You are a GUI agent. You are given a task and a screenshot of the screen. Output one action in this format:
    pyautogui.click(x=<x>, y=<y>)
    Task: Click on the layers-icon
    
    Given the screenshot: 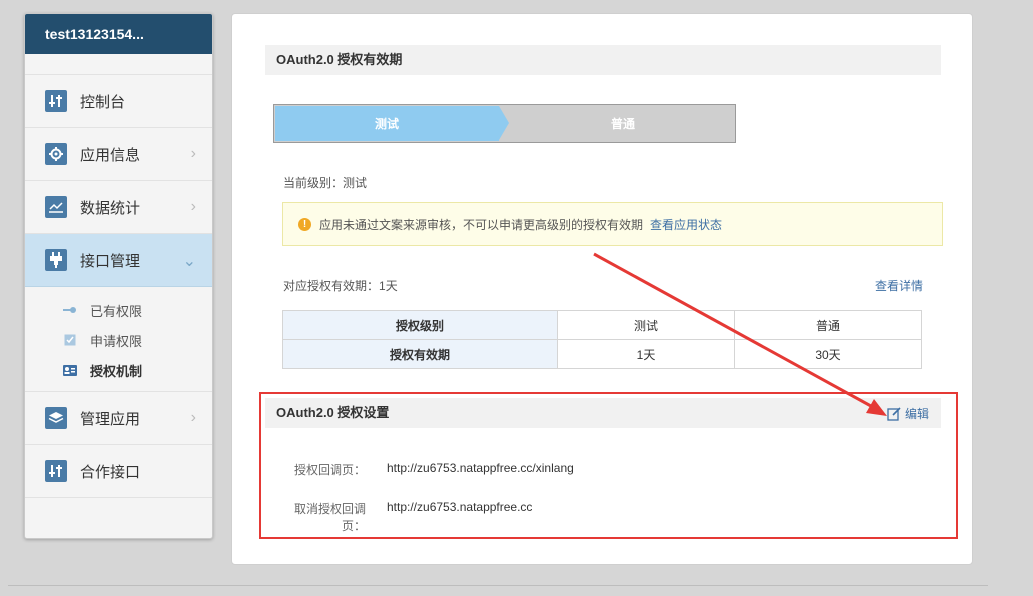 What is the action you would take?
    pyautogui.click(x=56, y=418)
    